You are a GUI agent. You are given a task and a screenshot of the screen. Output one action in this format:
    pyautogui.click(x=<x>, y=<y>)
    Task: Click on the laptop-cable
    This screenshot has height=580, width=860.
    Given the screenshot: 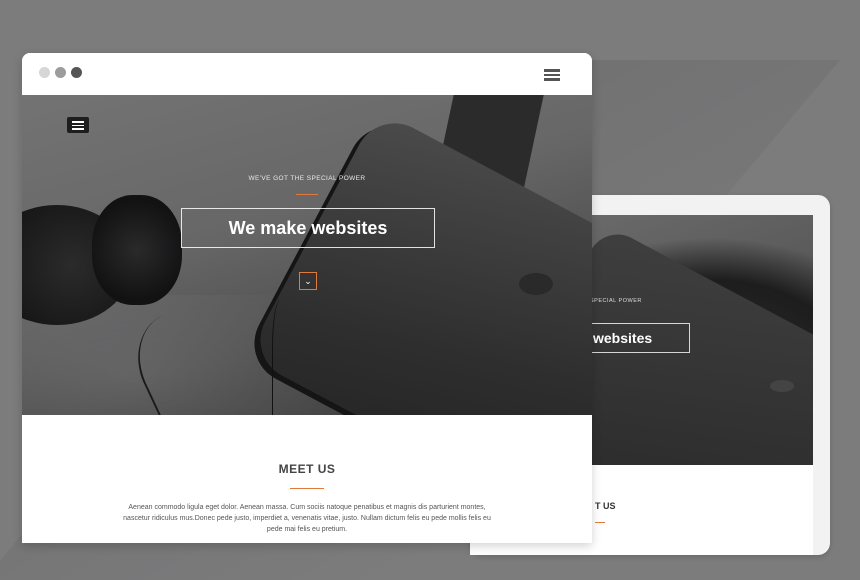 What is the action you would take?
    pyautogui.click(x=282, y=357)
    